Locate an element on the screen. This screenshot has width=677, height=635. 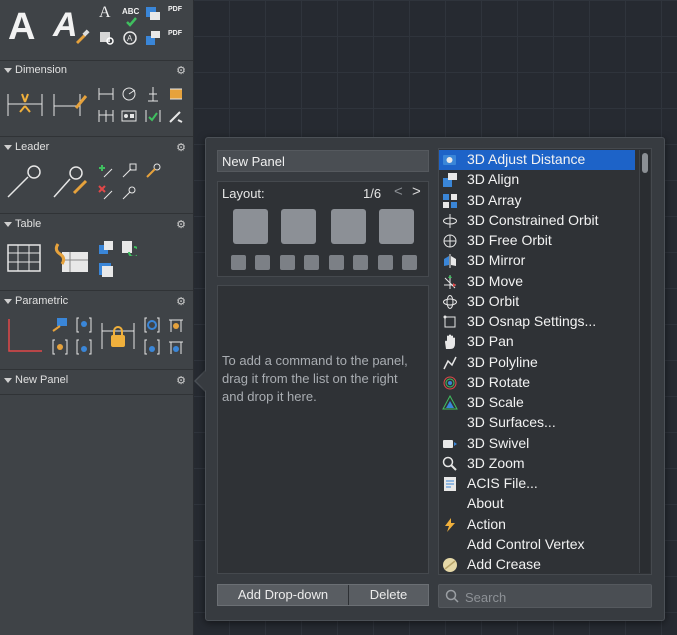
delete-button: Delete is located at coordinates (388, 595).